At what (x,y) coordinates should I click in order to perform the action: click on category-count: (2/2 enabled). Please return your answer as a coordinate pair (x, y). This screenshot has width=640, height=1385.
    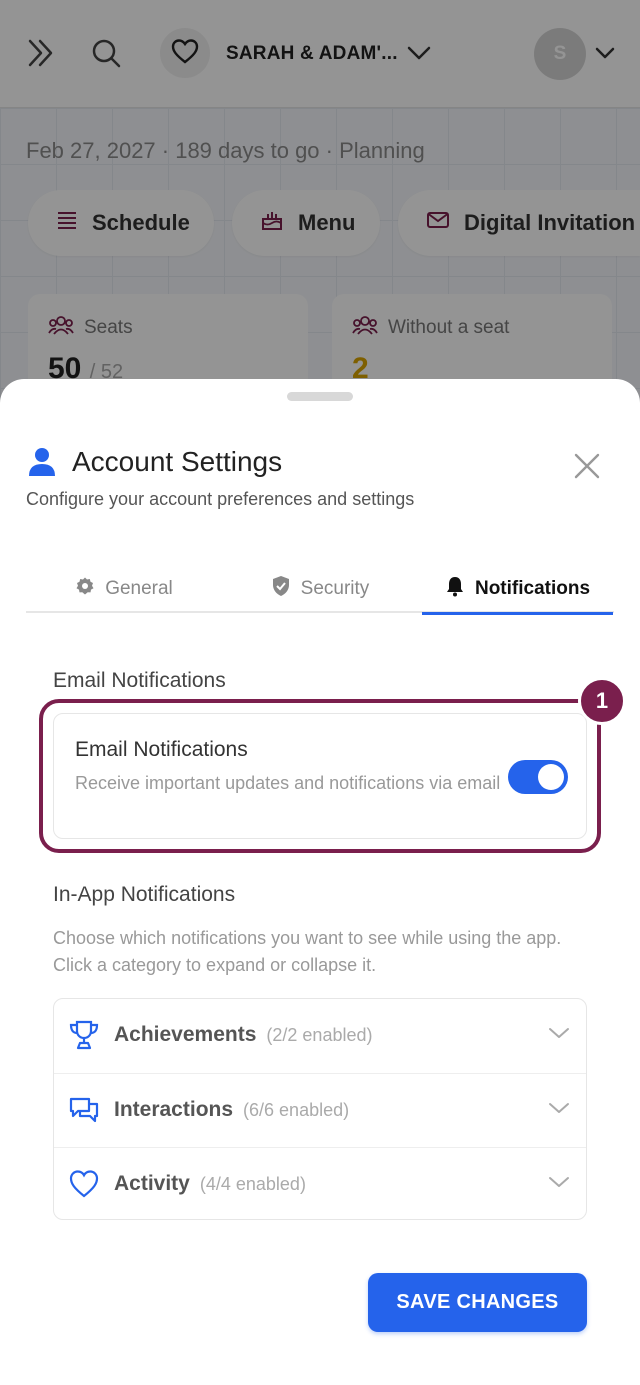
    Looking at the image, I should click on (319, 1035).